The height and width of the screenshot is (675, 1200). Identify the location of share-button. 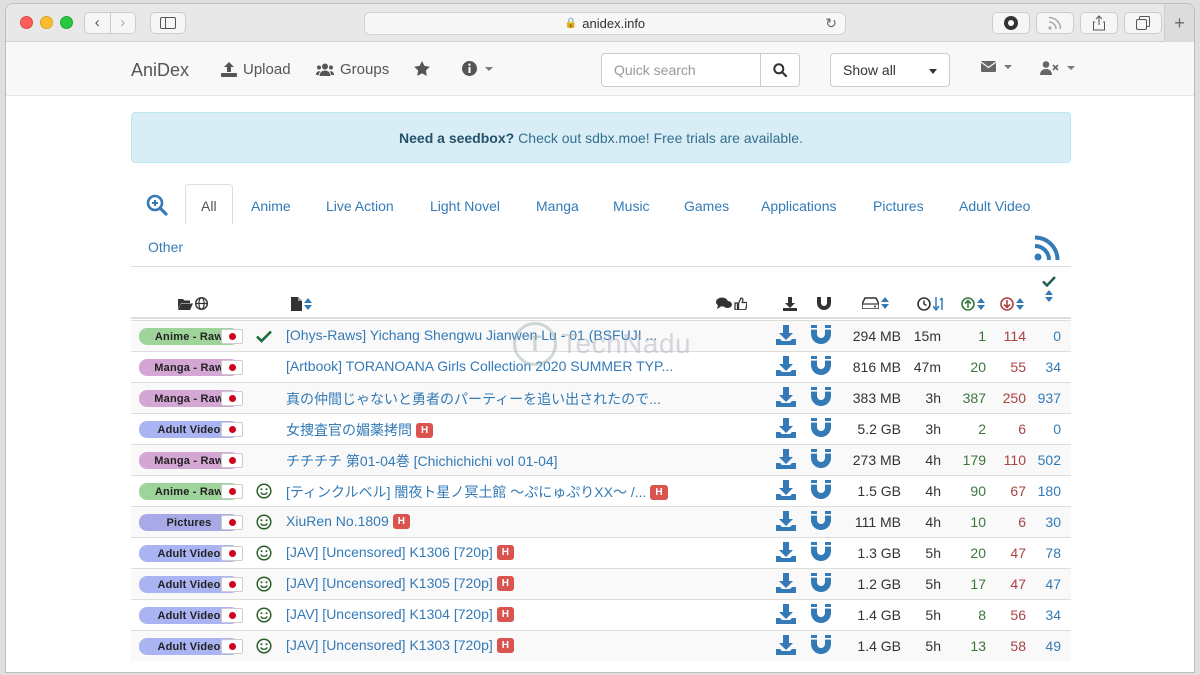
(1099, 23).